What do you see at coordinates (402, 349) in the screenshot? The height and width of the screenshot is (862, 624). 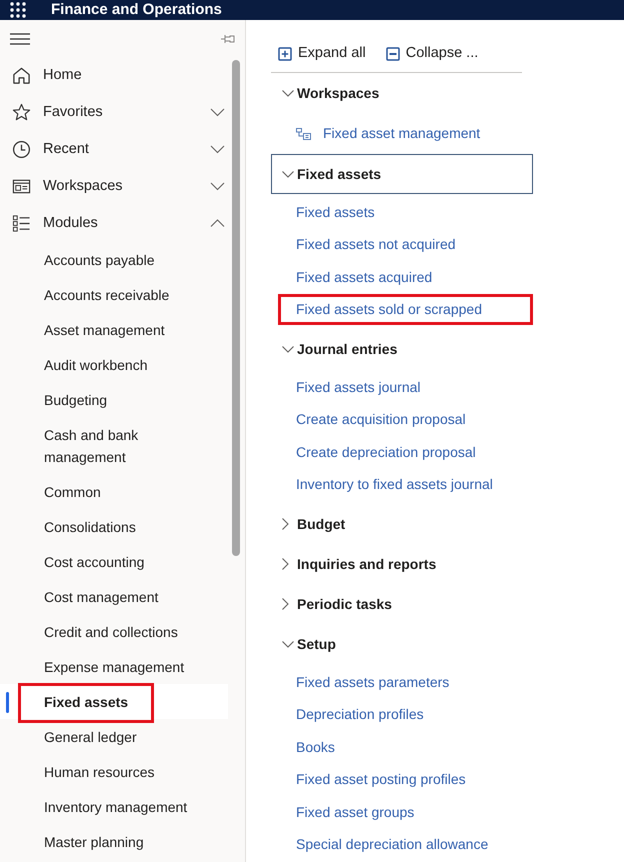 I see `section-header: Journal entries` at bounding box center [402, 349].